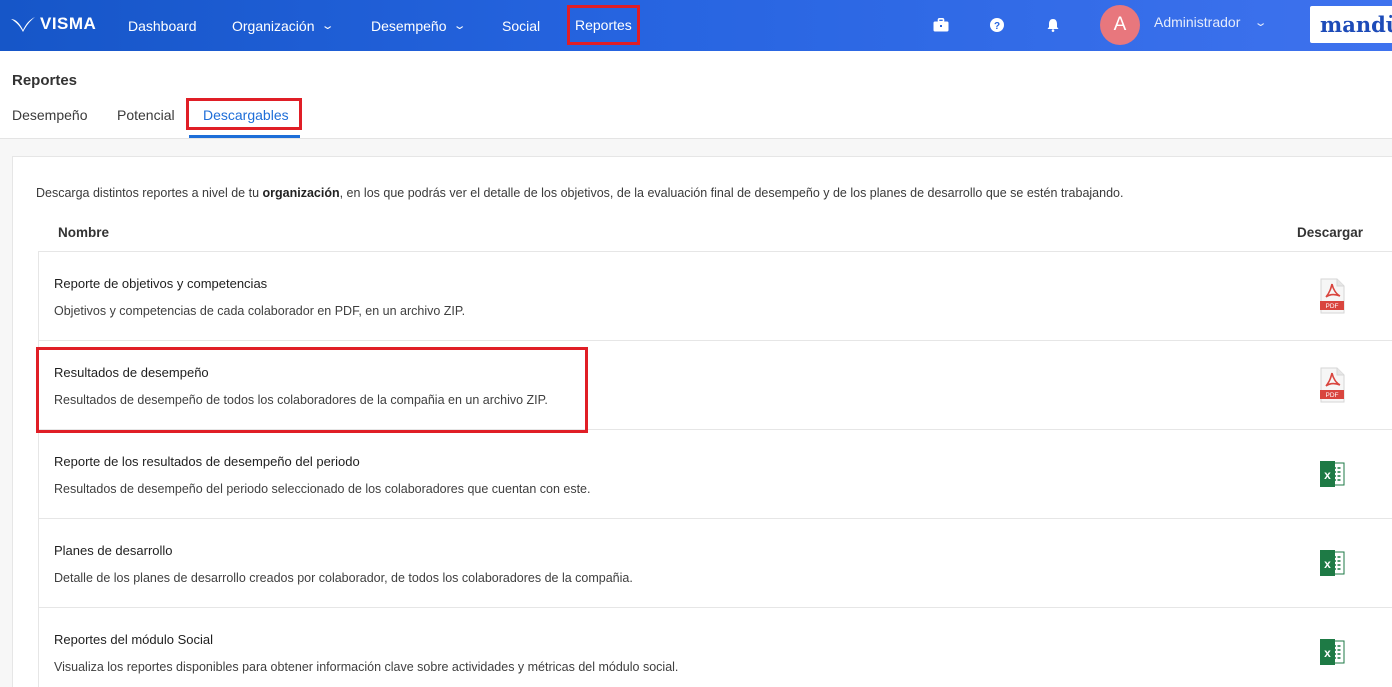  I want to click on nav-dashboard-label: Dashboard, so click(162, 25).